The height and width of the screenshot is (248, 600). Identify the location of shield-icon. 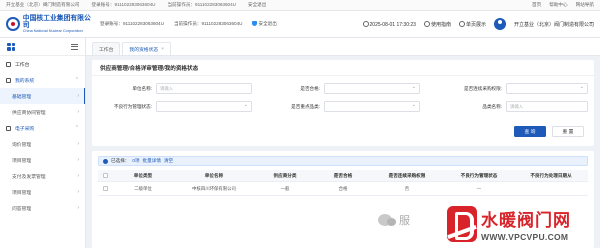
(255, 23).